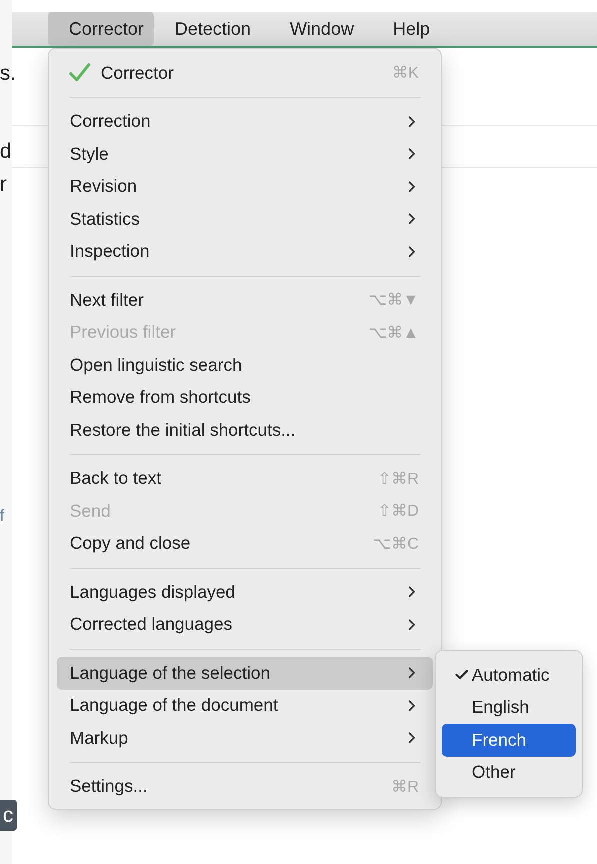 This screenshot has width=597, height=864. I want to click on menu-item: Correction, so click(245, 122).